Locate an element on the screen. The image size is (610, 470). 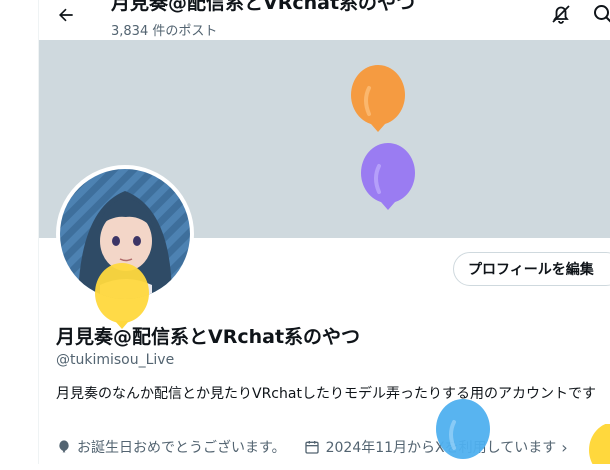
arrow-left-icon is located at coordinates (66, 15).